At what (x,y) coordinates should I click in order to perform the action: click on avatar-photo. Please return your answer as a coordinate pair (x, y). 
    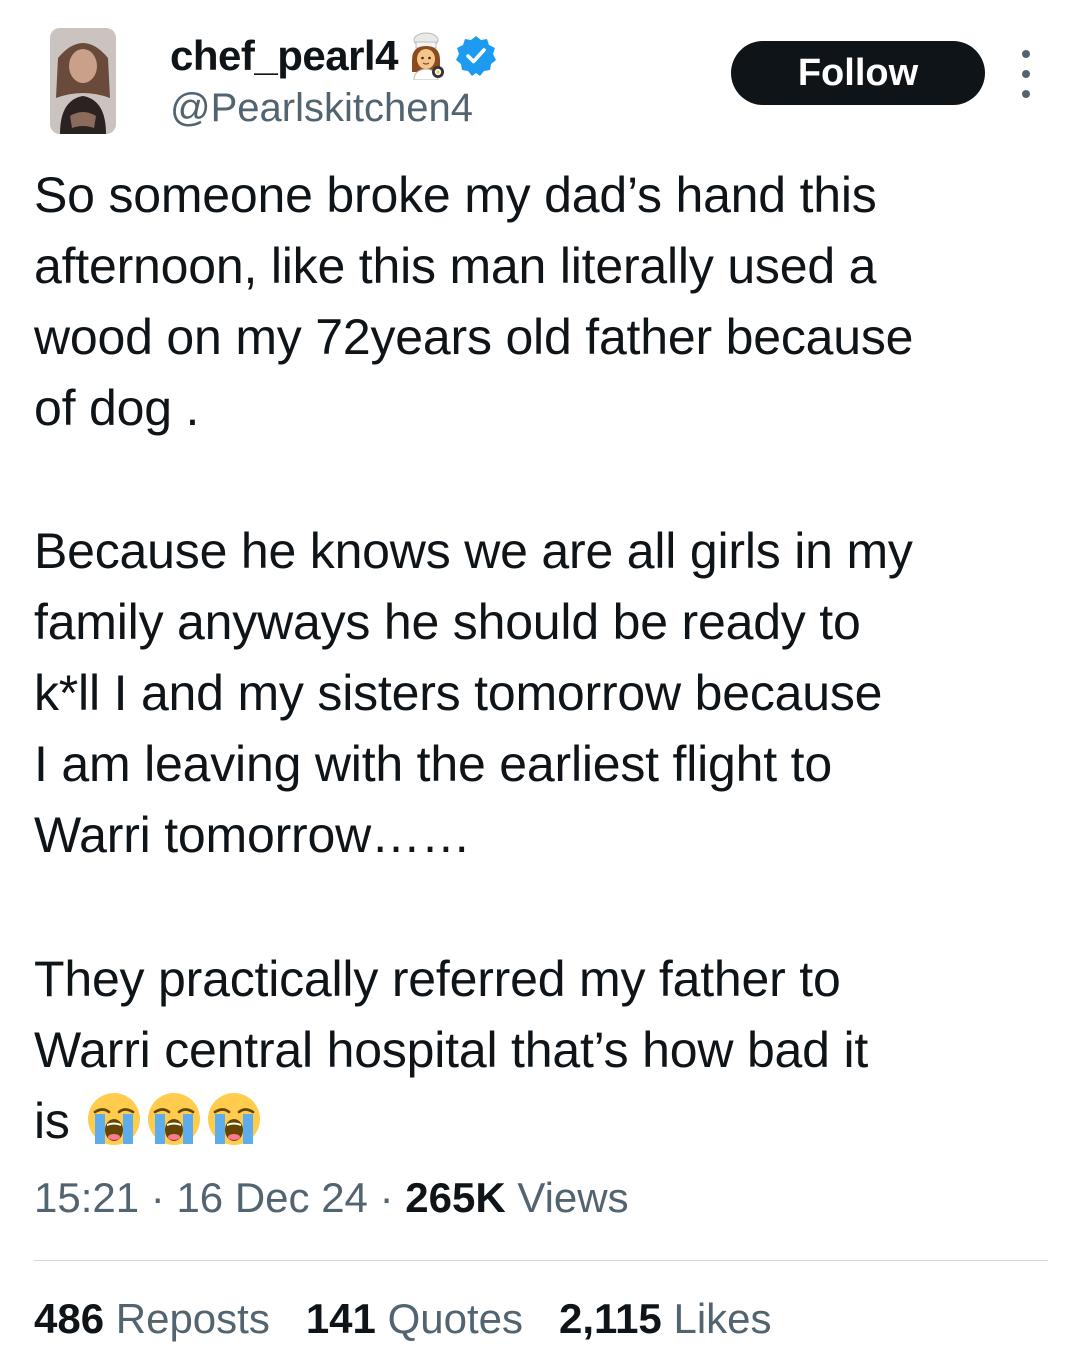
    Looking at the image, I should click on (83, 81).